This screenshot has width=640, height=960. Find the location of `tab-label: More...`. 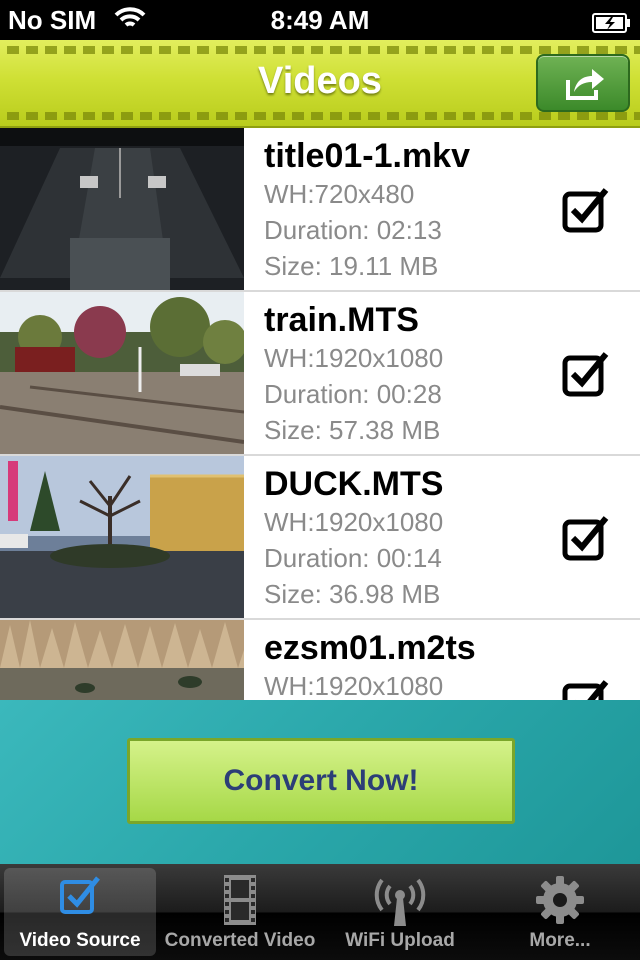

tab-label: More... is located at coordinates (560, 940).